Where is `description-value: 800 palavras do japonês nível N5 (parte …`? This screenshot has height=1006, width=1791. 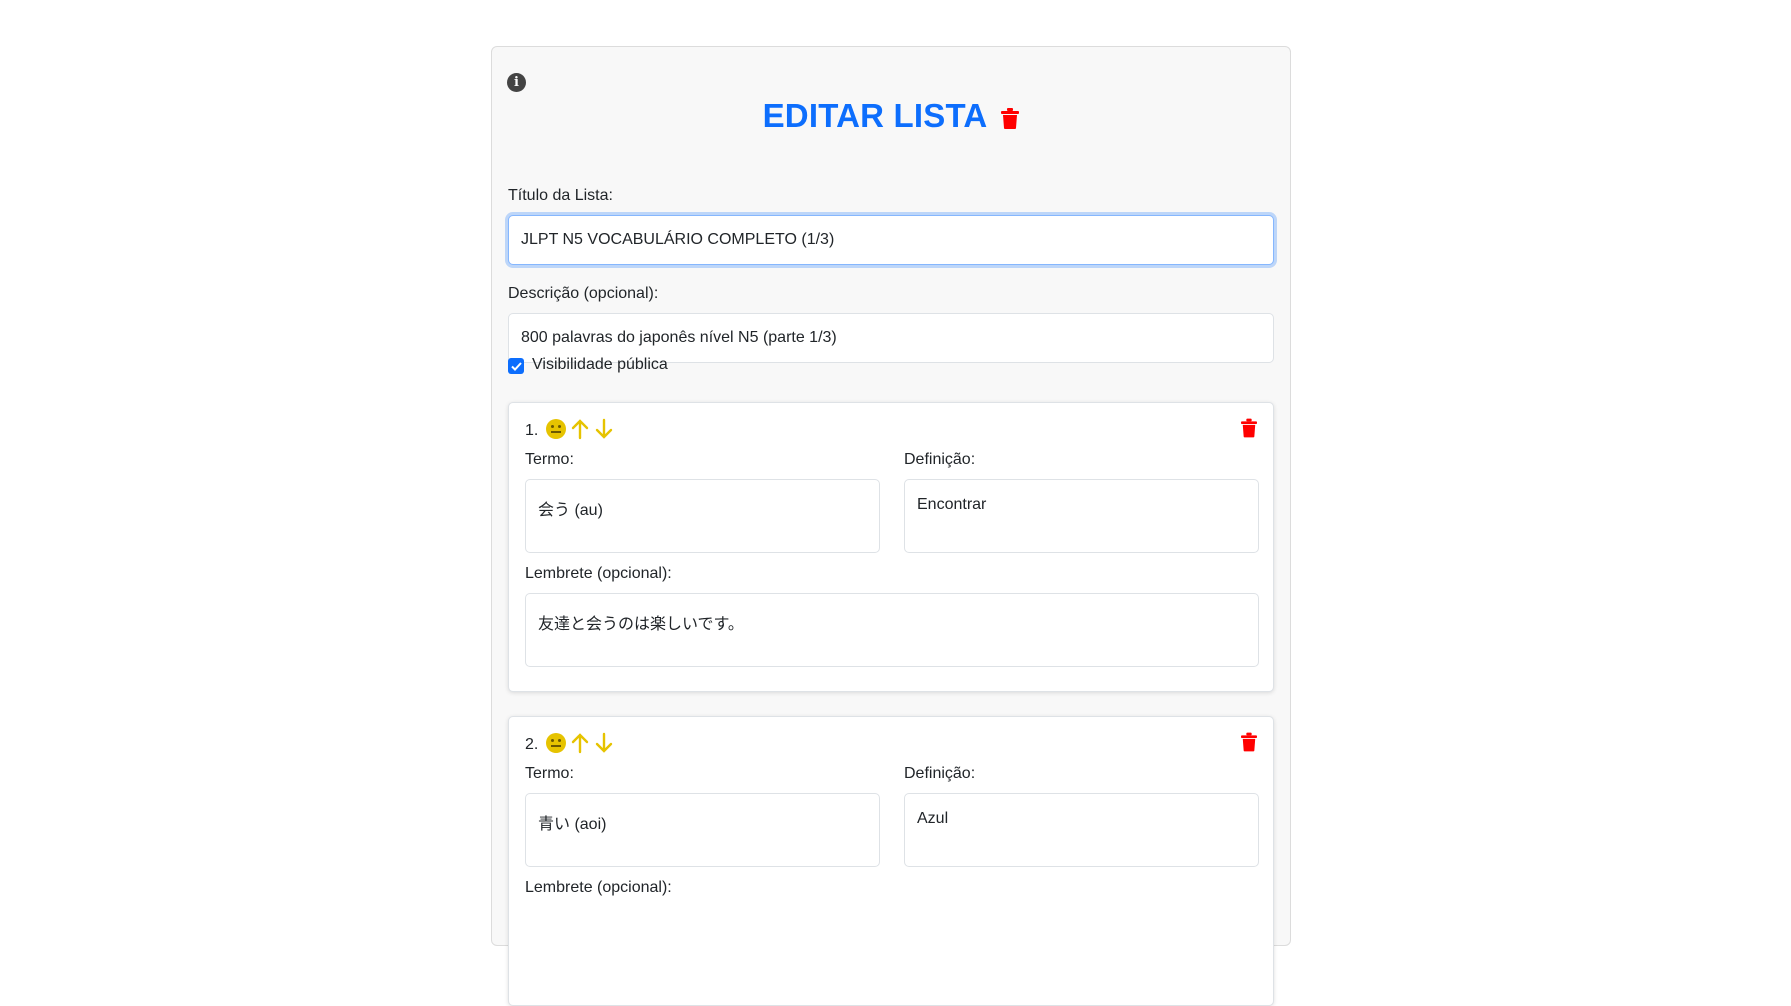 description-value: 800 palavras do japonês nível N5 (parte … is located at coordinates (679, 337).